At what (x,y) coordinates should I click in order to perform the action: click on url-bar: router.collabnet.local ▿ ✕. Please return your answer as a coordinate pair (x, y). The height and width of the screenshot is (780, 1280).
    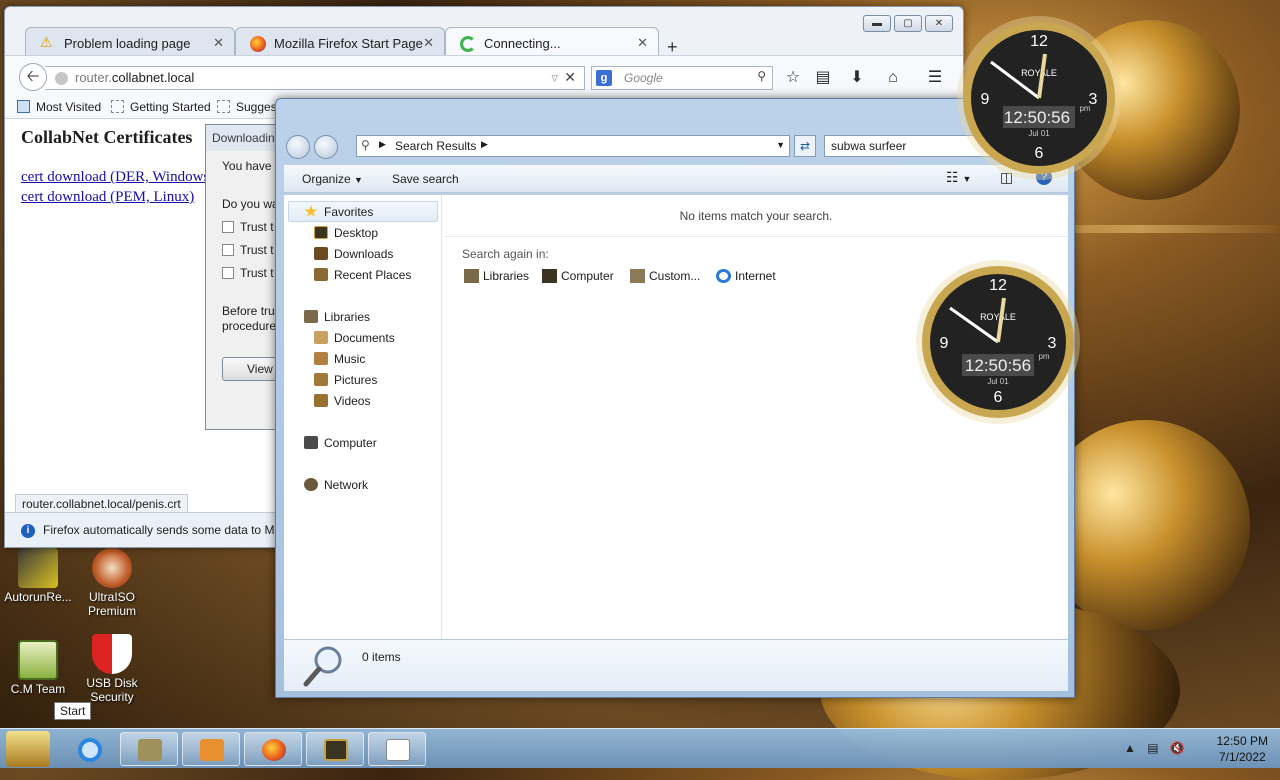
    Looking at the image, I should click on (315, 78).